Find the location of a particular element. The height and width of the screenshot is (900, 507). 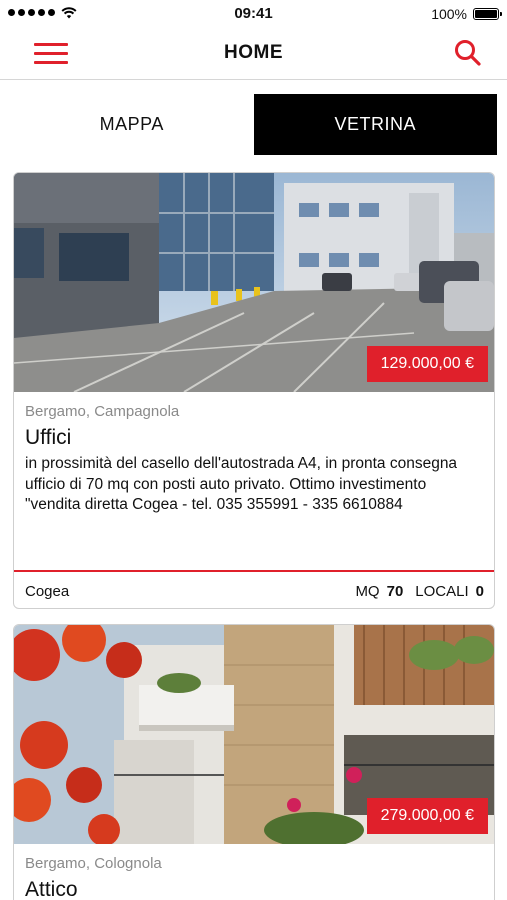

price-badge: 279.000,00 € is located at coordinates (427, 816).